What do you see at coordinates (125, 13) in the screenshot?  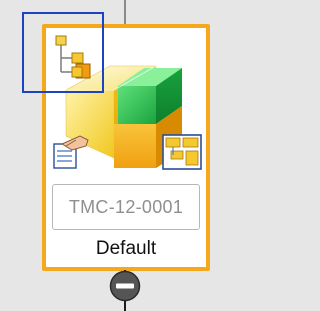 I see `connector-line-top` at bounding box center [125, 13].